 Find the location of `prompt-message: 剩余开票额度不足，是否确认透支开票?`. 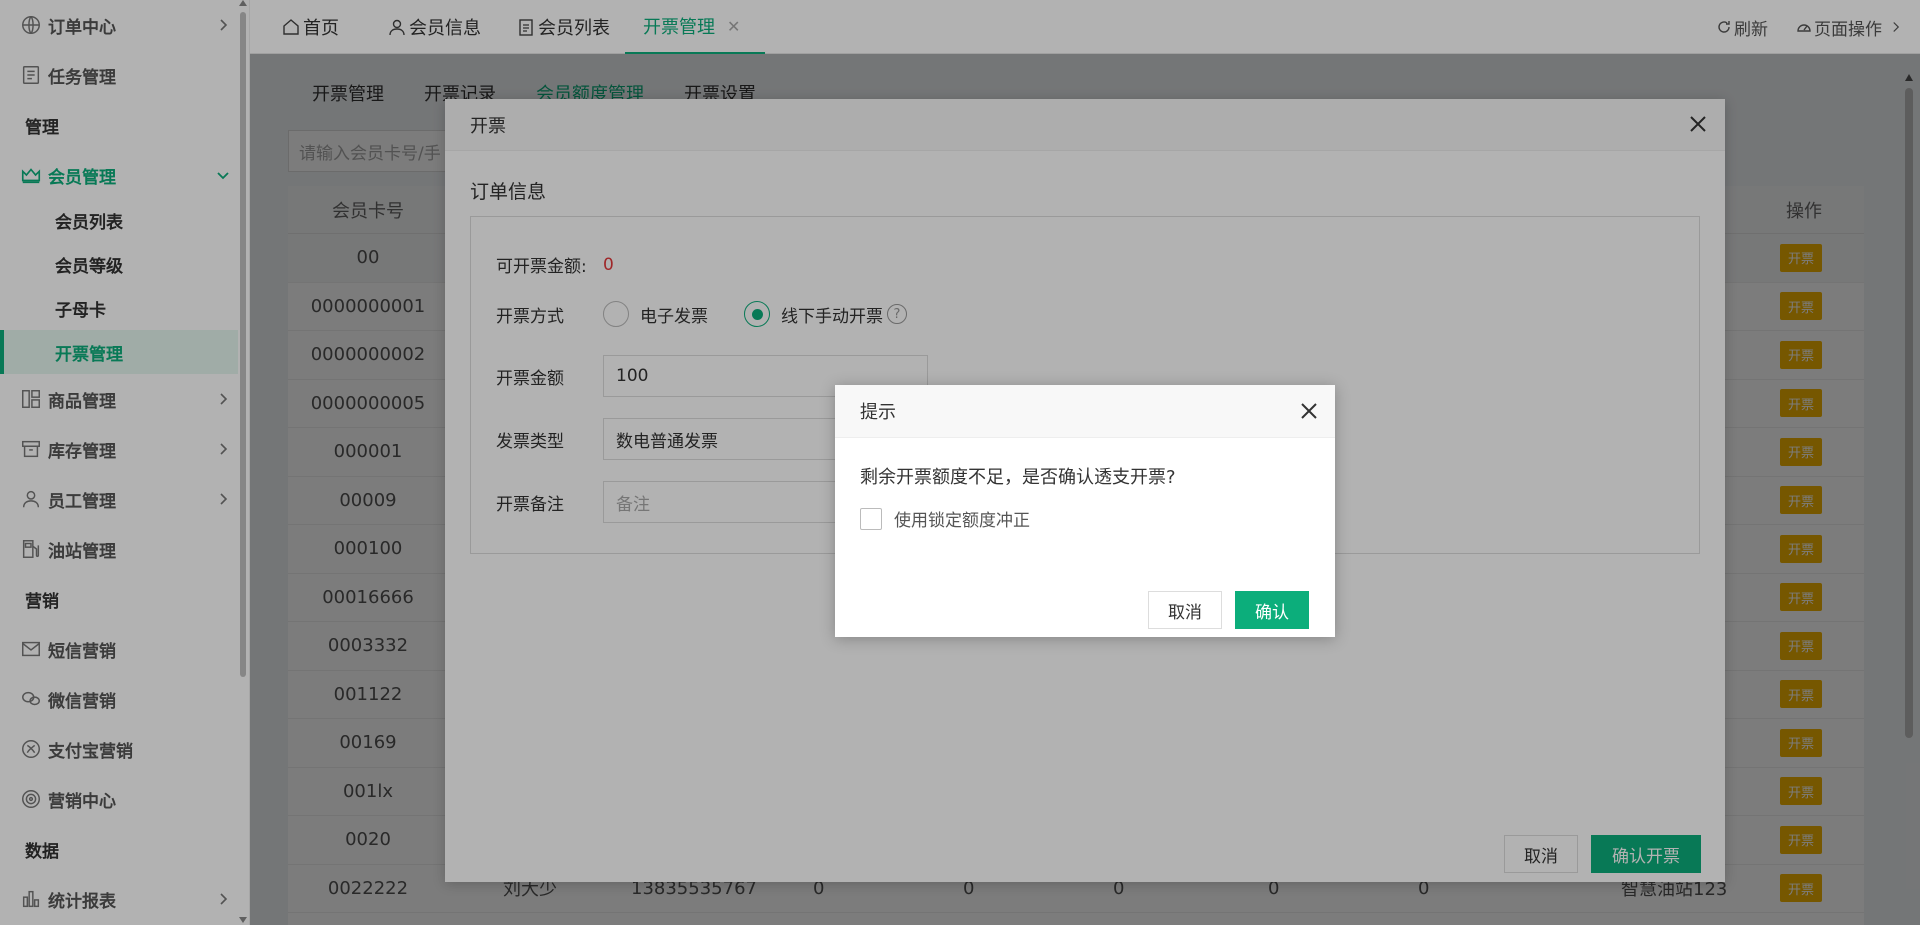

prompt-message: 剩余开票额度不足，是否确认透支开票? is located at coordinates (1018, 477).